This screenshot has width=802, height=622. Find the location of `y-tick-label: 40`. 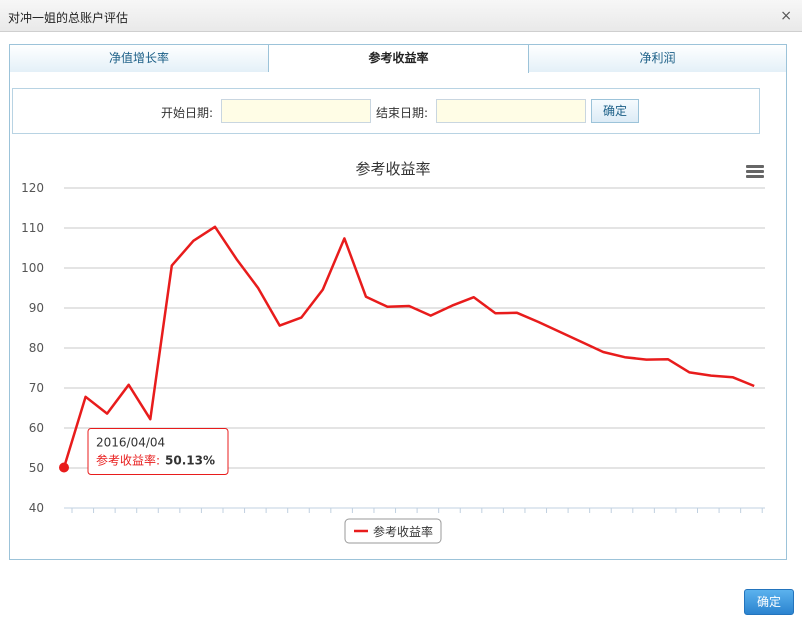

y-tick-label: 40 is located at coordinates (36, 508).